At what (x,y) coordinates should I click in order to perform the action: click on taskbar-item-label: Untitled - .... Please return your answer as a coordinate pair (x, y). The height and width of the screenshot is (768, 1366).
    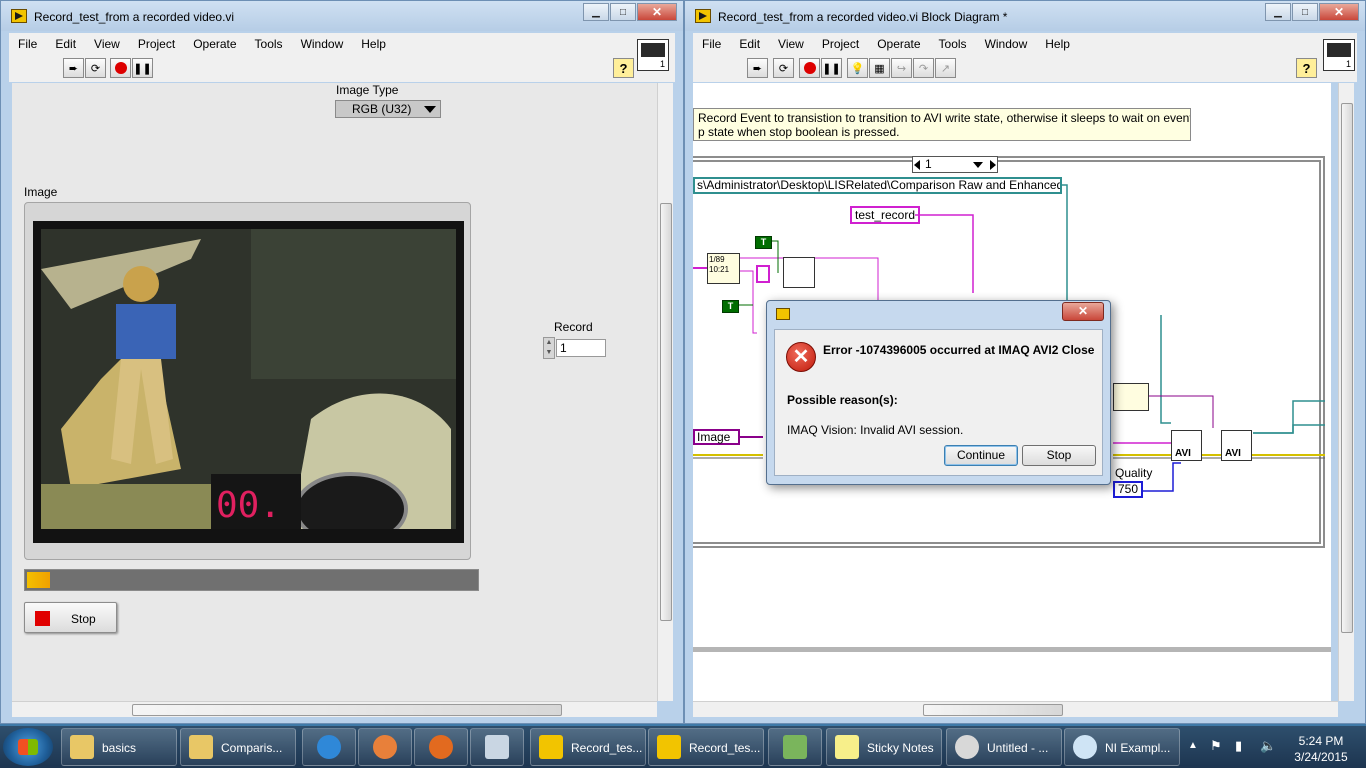
    Looking at the image, I should click on (1018, 748).